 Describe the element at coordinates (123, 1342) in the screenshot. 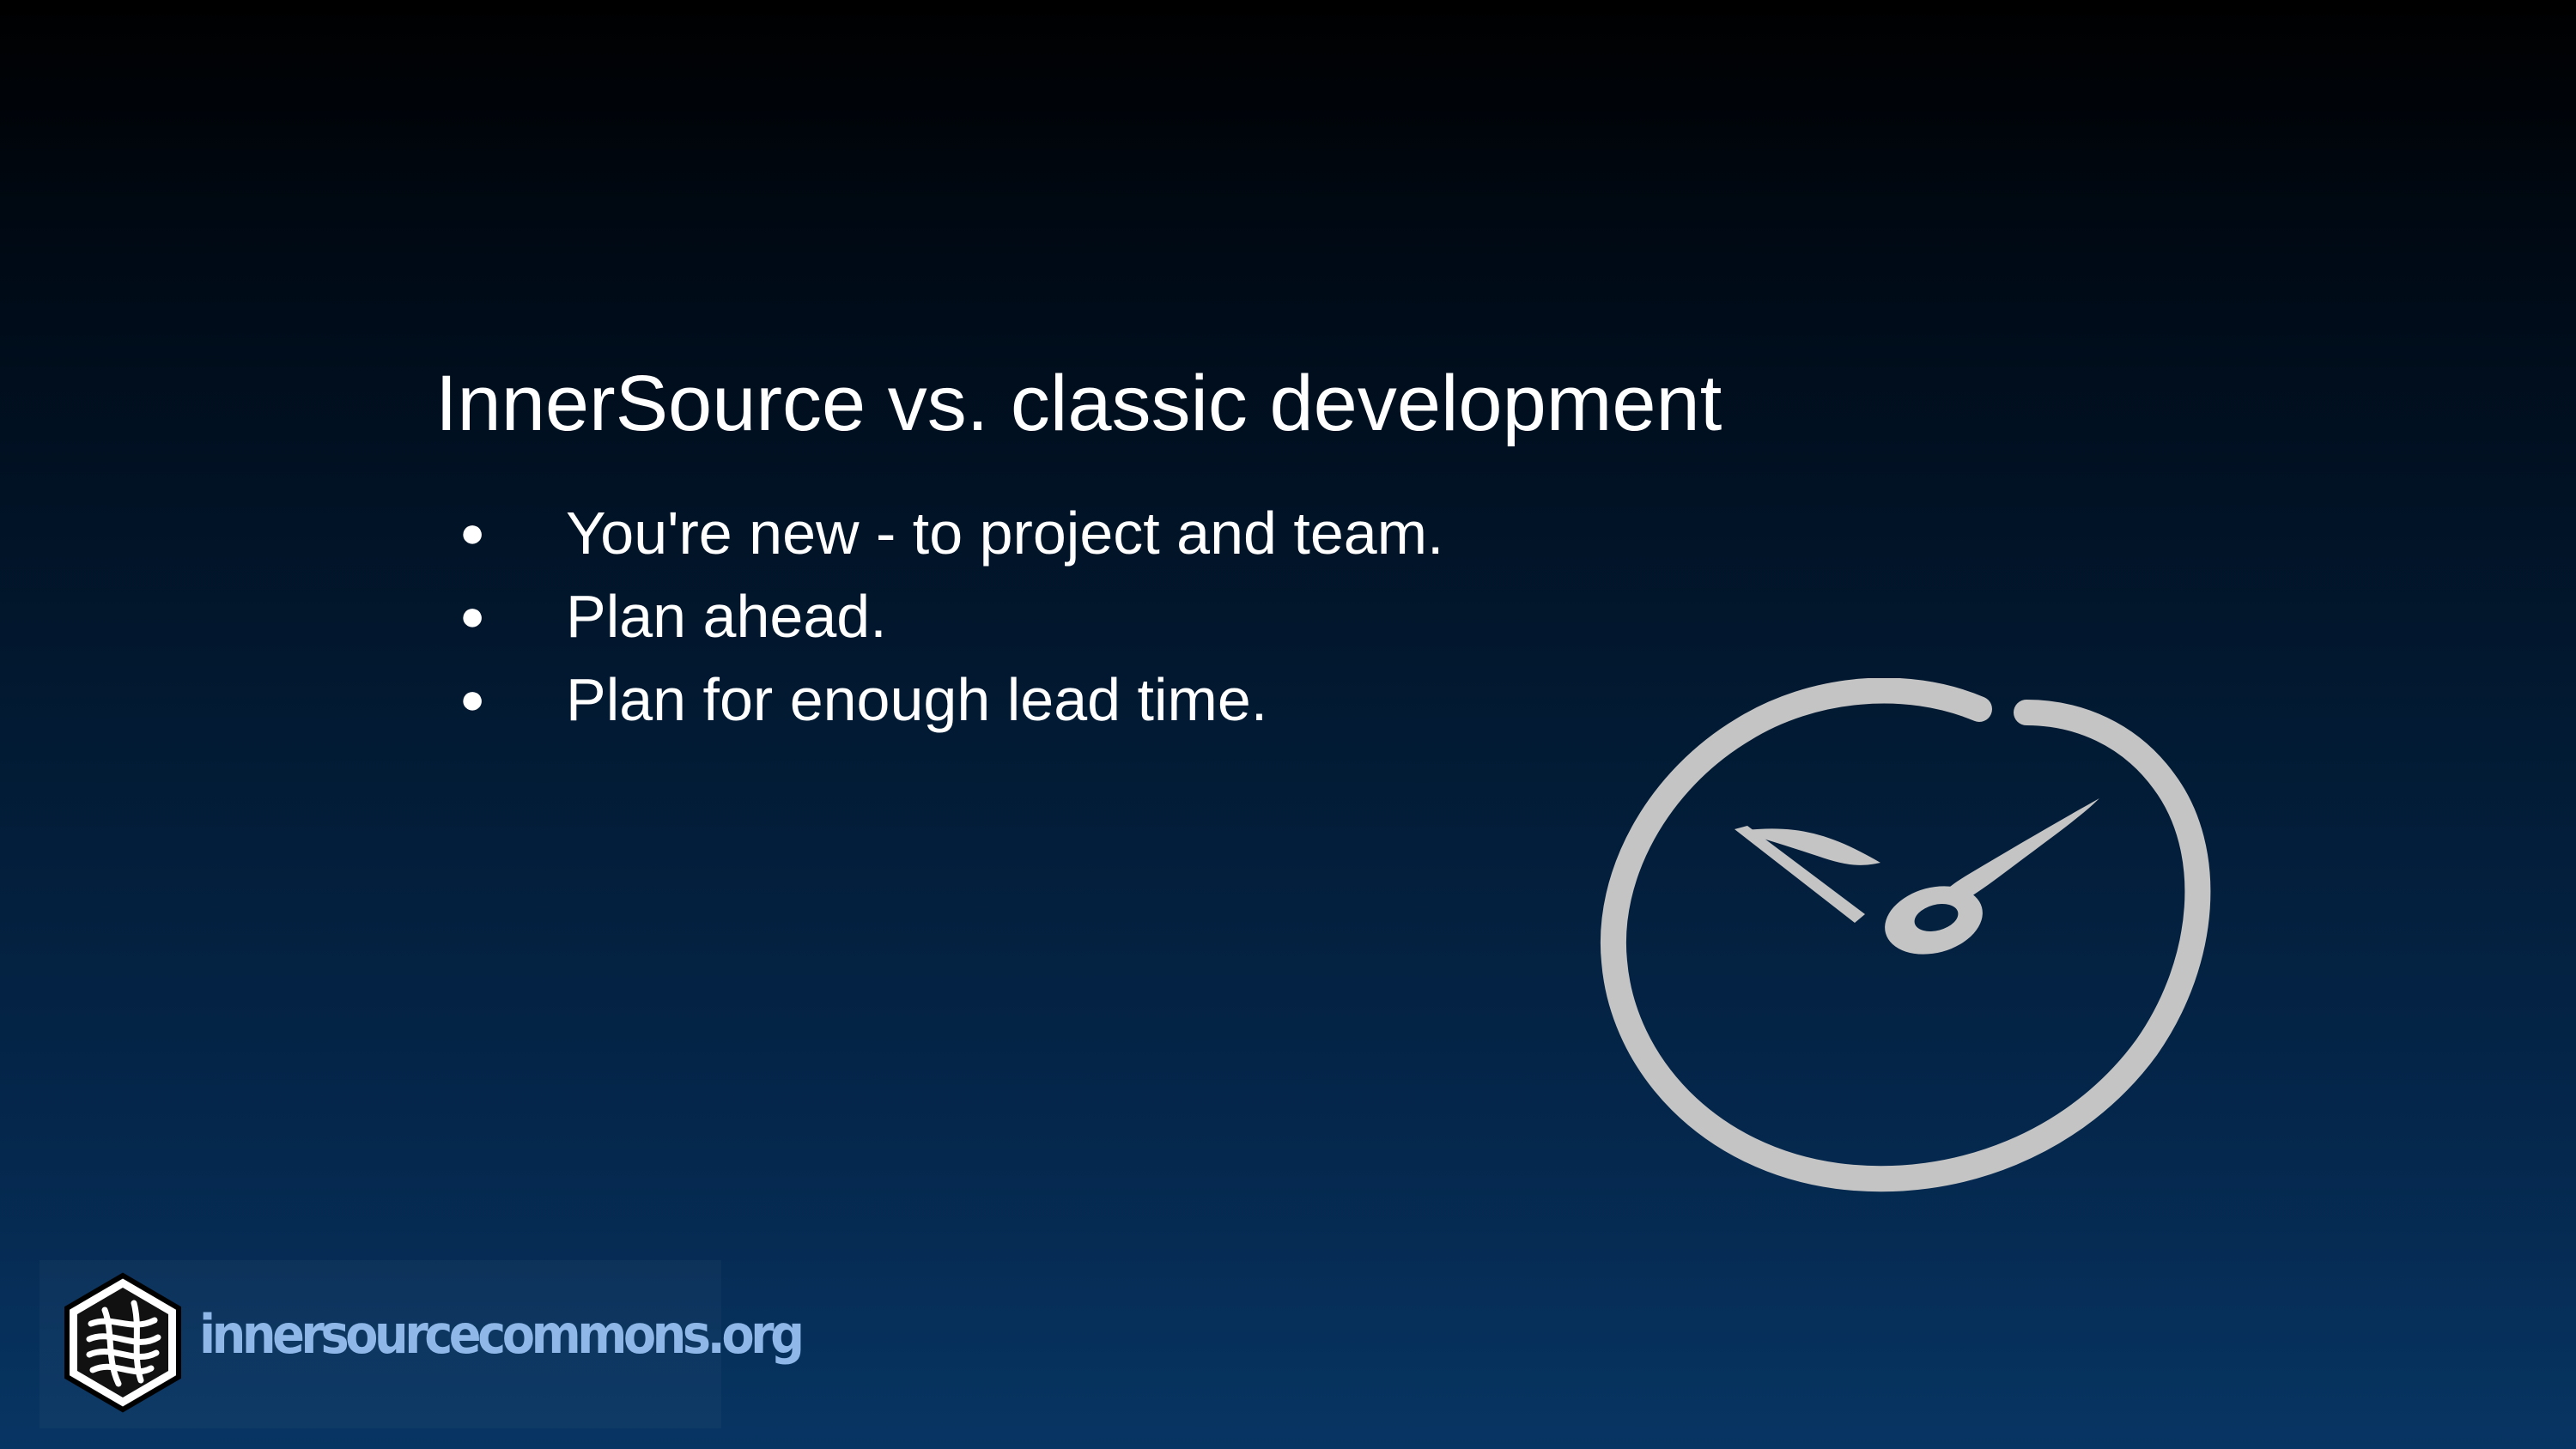

I see `innersource-emblem-icon` at that location.